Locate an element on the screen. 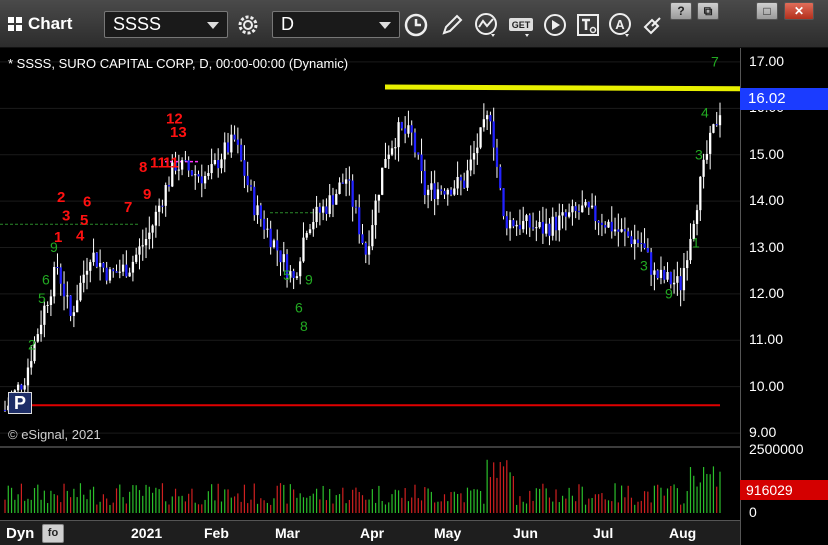 This screenshot has width=828, height=545. time-axis-label: Aug is located at coordinates (683, 533).